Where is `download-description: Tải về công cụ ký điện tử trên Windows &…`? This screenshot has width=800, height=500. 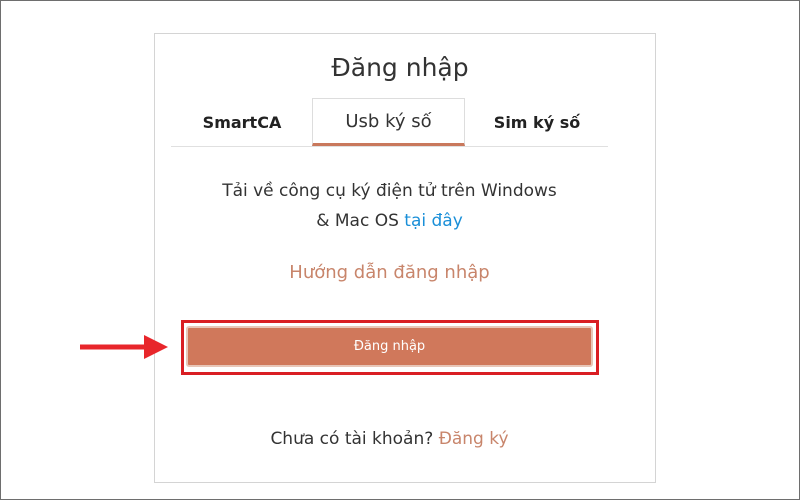
download-description: Tải về công cụ ký điện tử trên Windows &… is located at coordinates (389, 206).